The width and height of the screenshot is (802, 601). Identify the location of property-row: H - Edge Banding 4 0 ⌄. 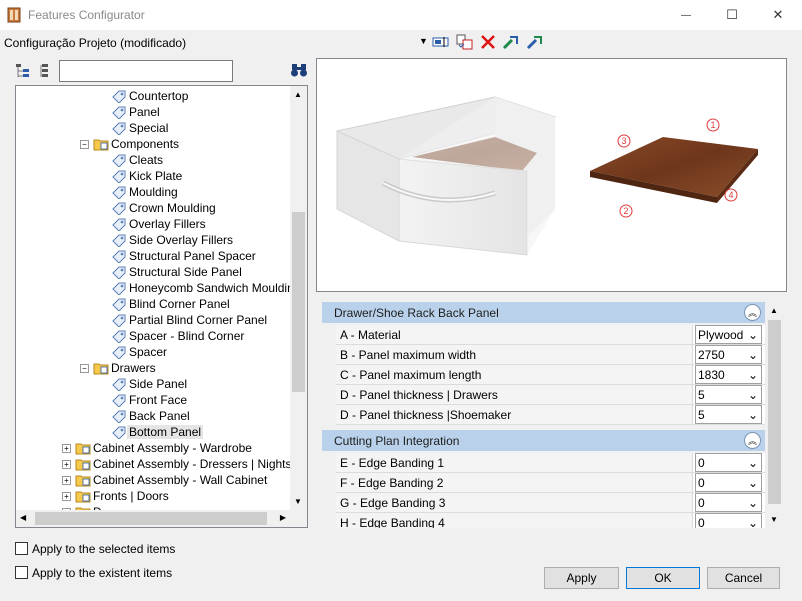
(550, 520).